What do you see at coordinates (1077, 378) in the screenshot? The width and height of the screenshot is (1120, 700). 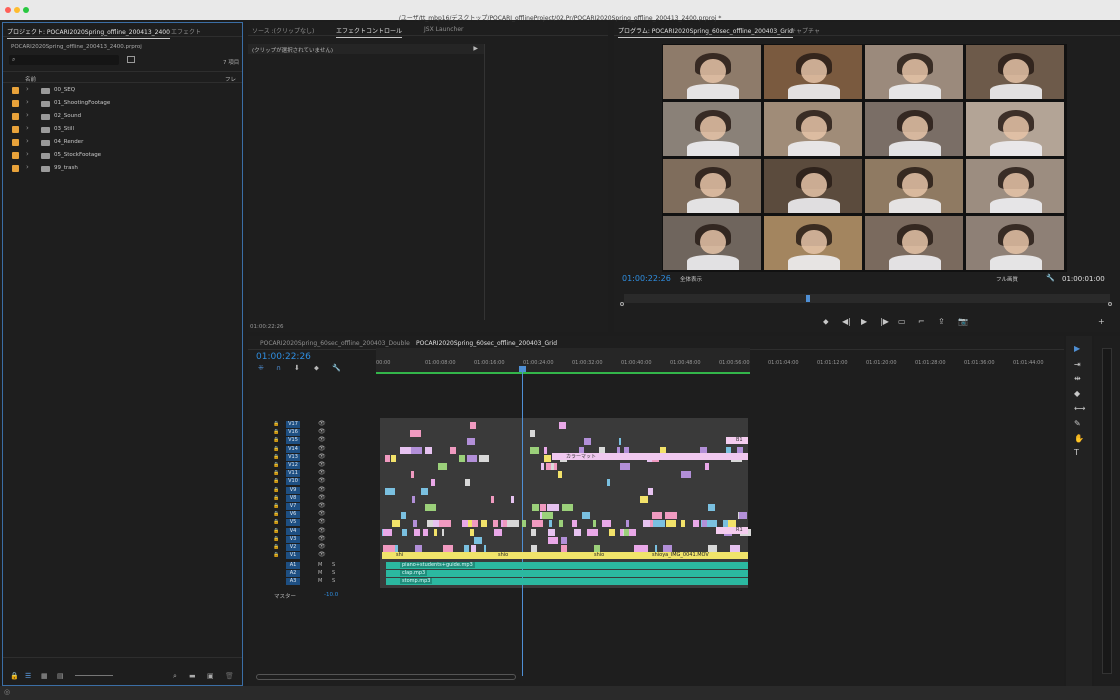 I see `ripple-edit-tool-icon: ⇹` at bounding box center [1077, 378].